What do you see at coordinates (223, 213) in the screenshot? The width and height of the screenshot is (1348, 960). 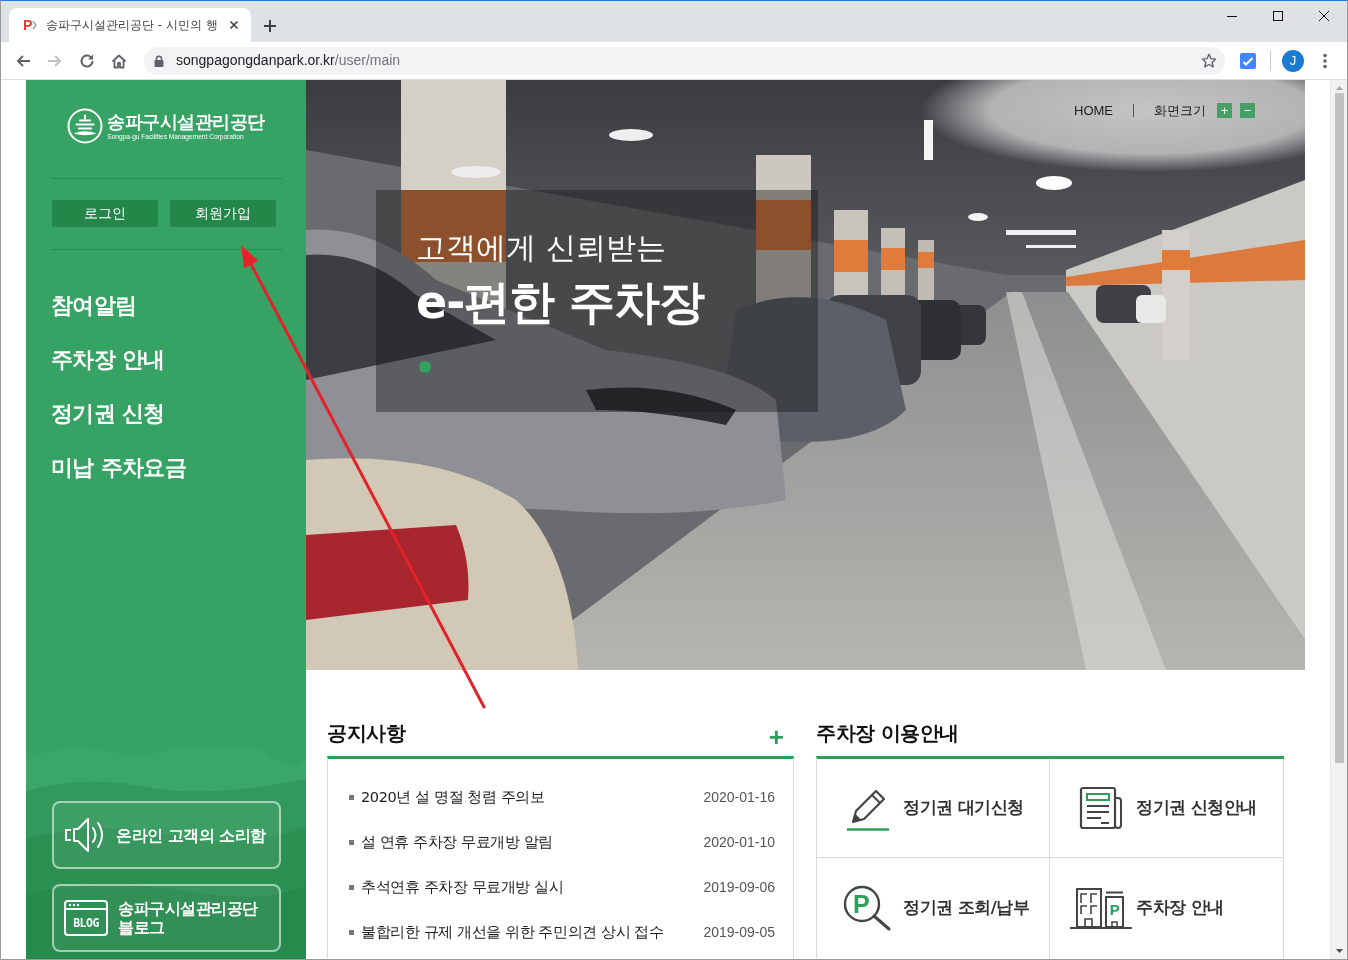 I see `signup-button: 회원가입` at bounding box center [223, 213].